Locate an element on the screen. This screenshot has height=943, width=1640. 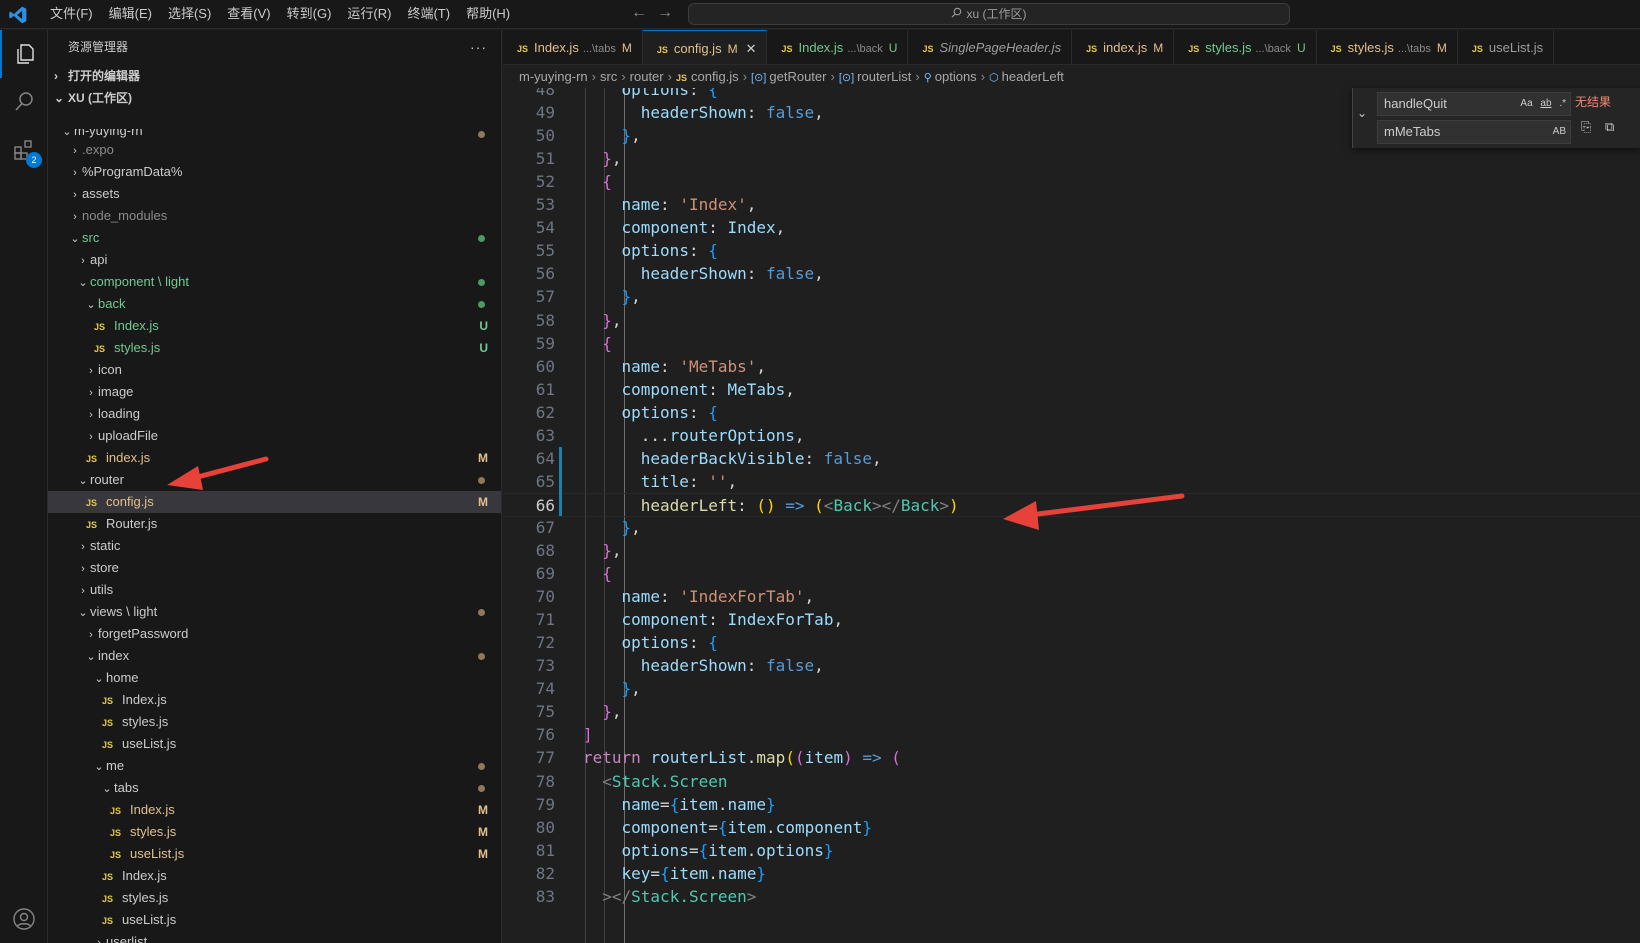
folder-item: ⌄ index is located at coordinates (274, 656).